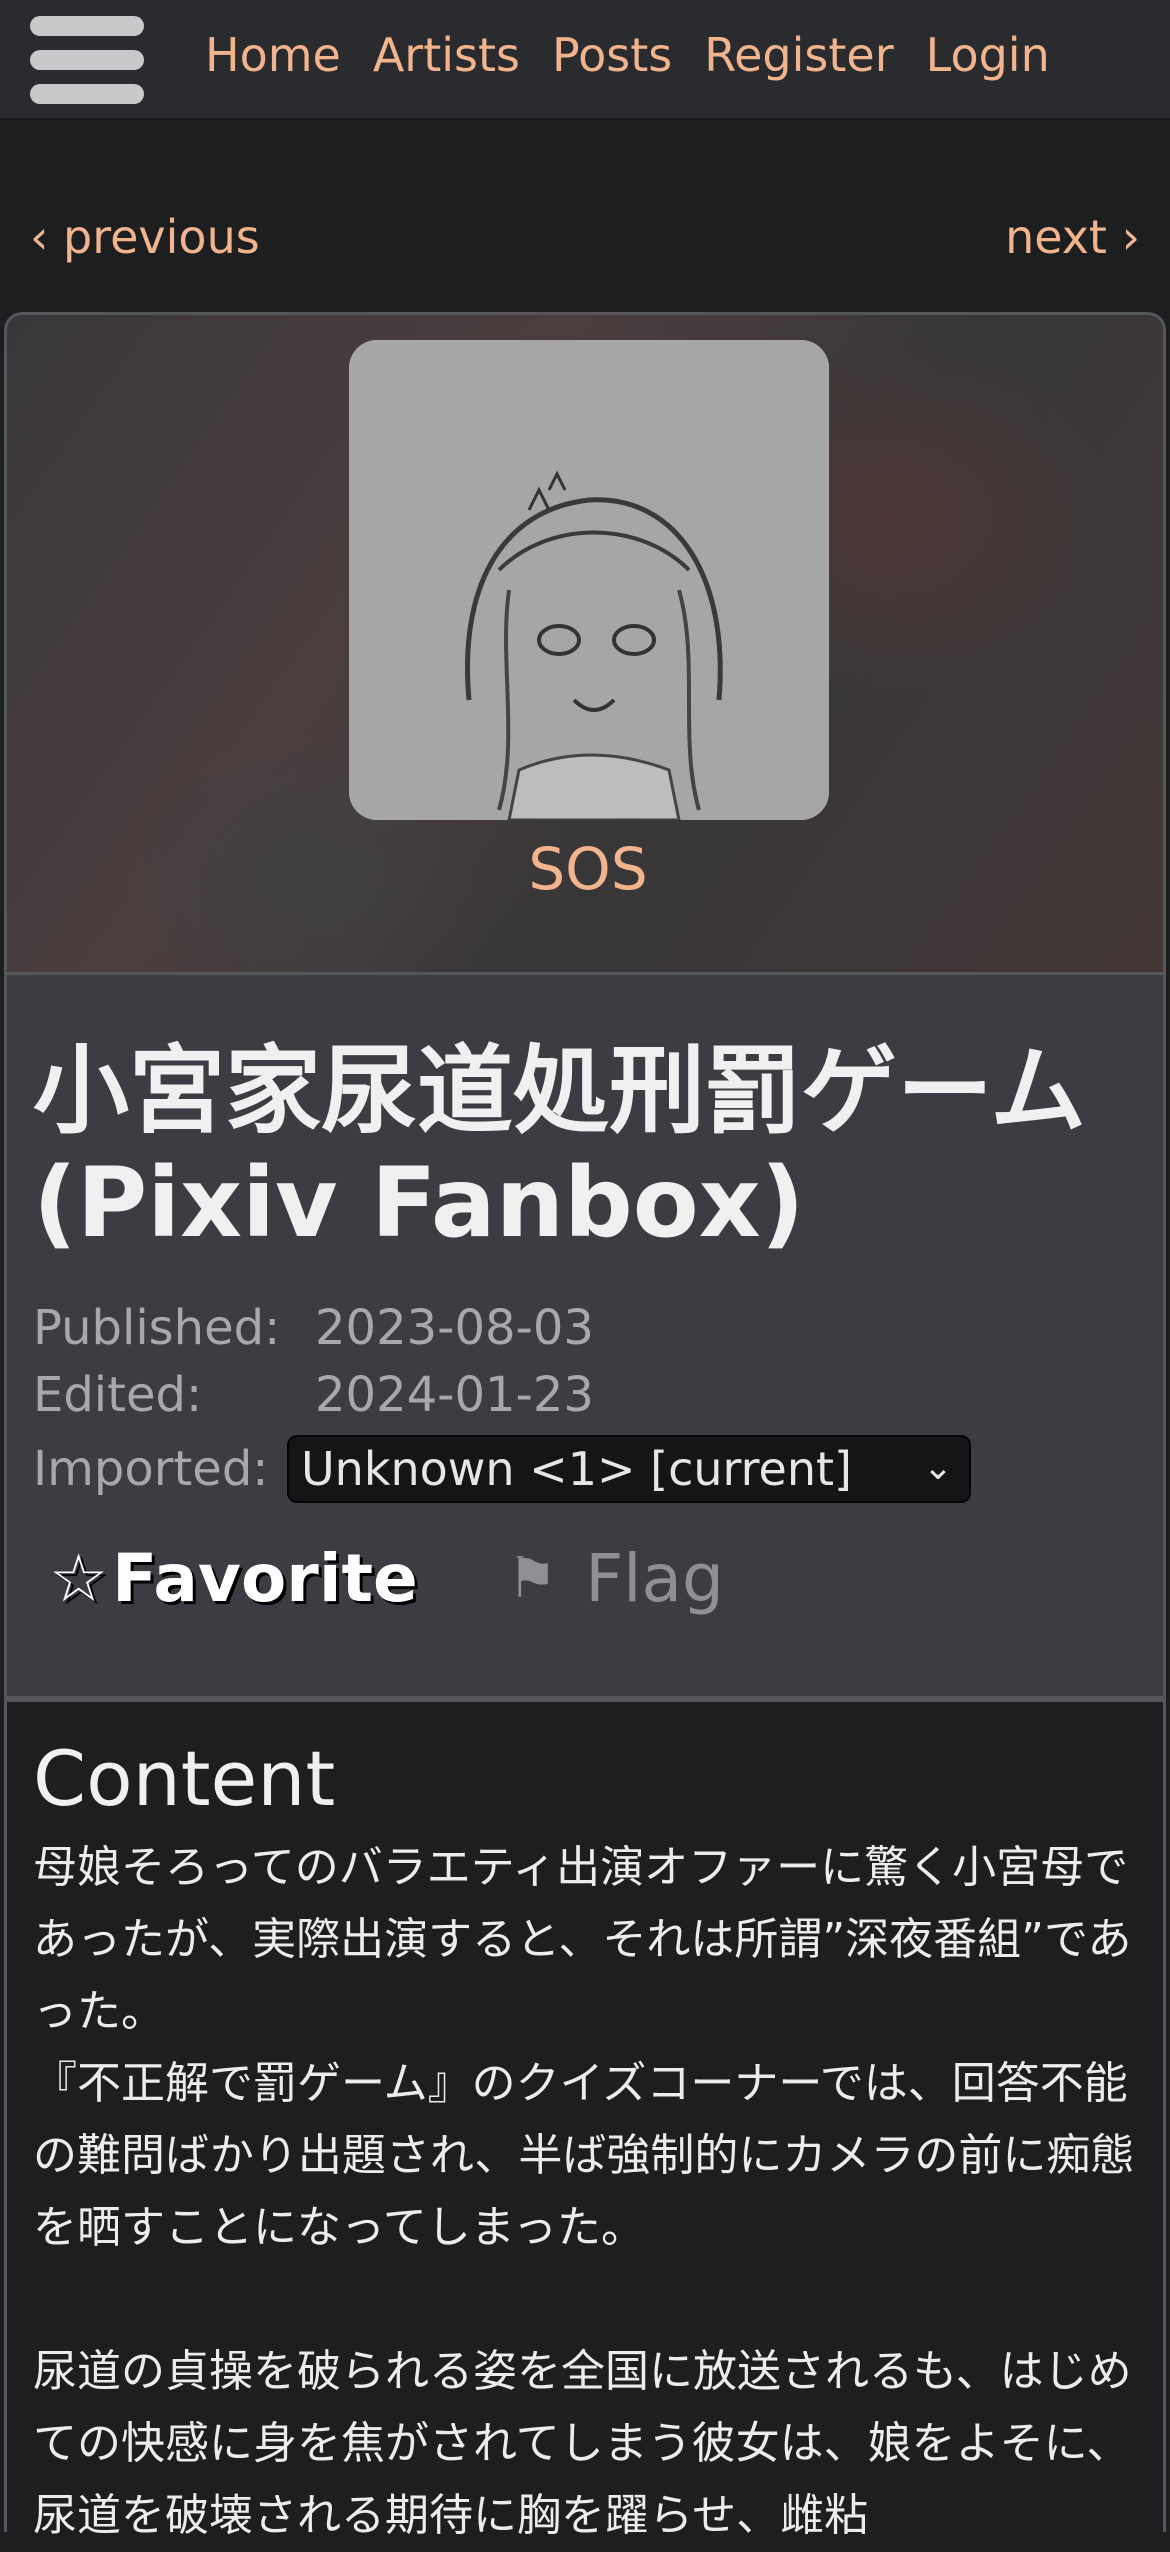  What do you see at coordinates (273, 55) in the screenshot?
I see `nav-home: Home` at bounding box center [273, 55].